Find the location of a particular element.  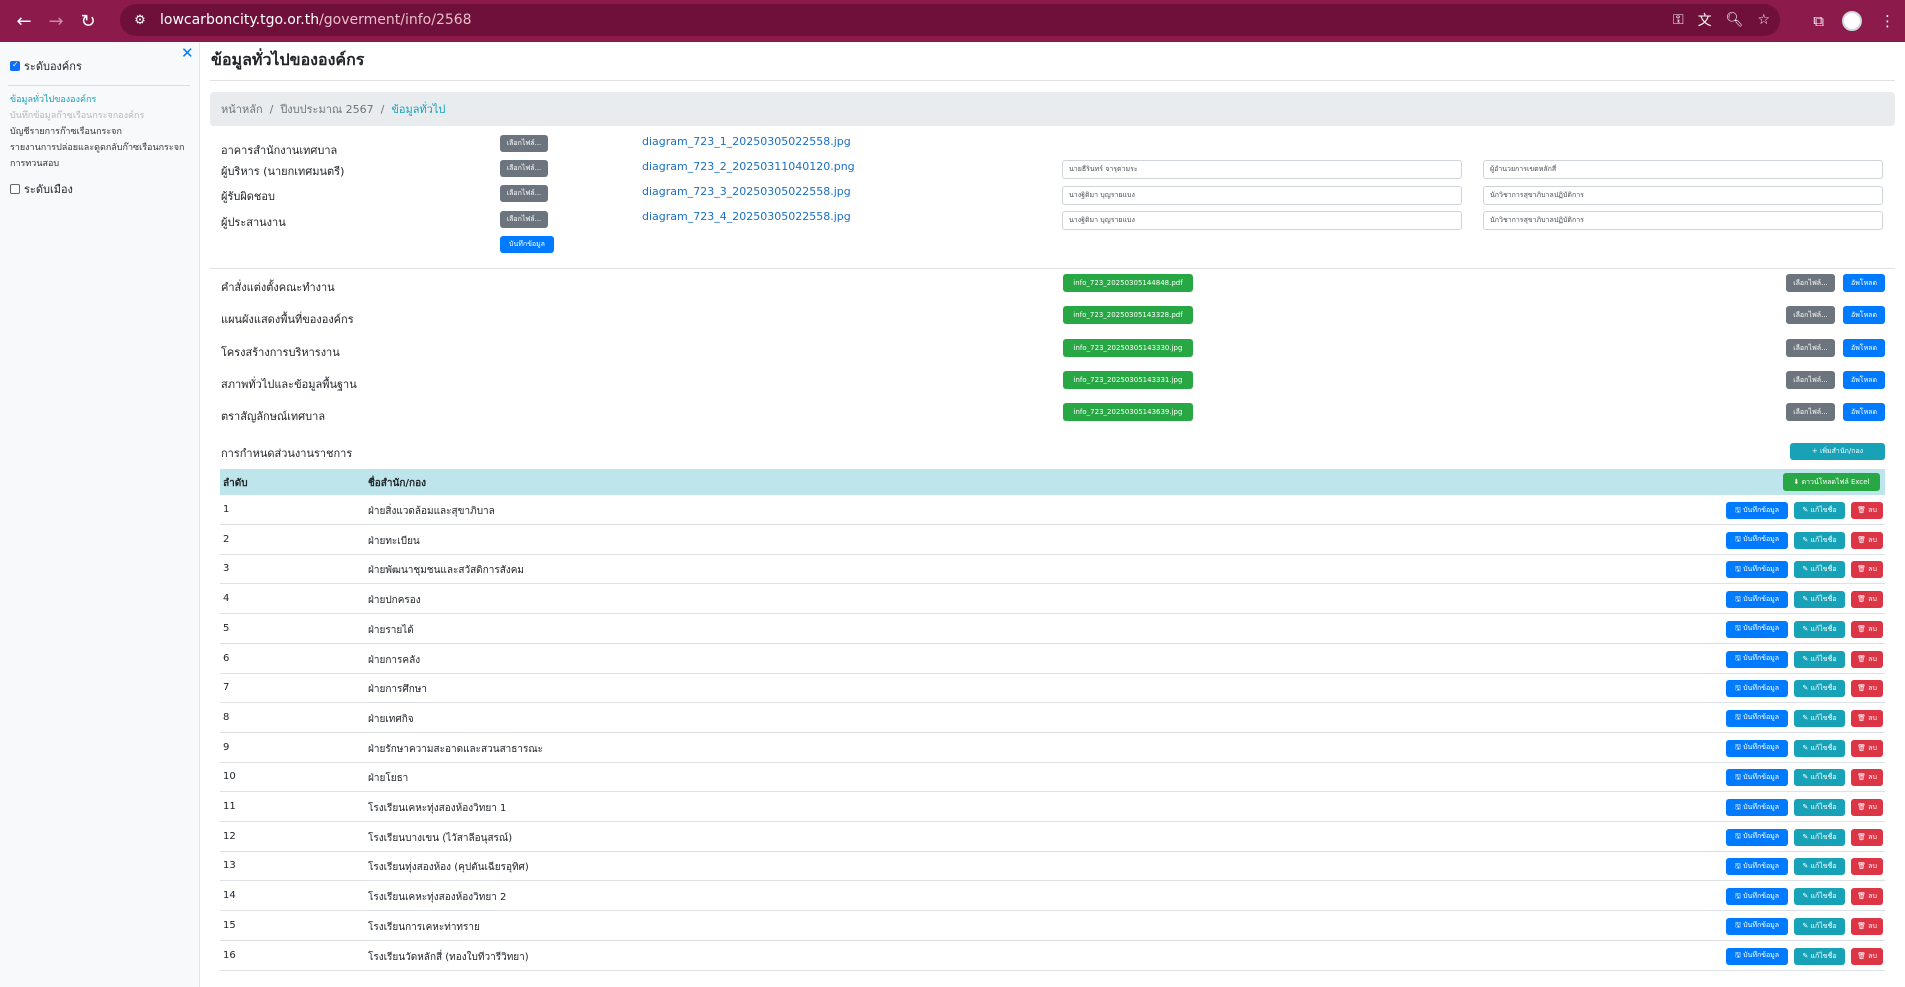

document-file-badge: info_723_20250305144848.pdf is located at coordinates (1128, 283).